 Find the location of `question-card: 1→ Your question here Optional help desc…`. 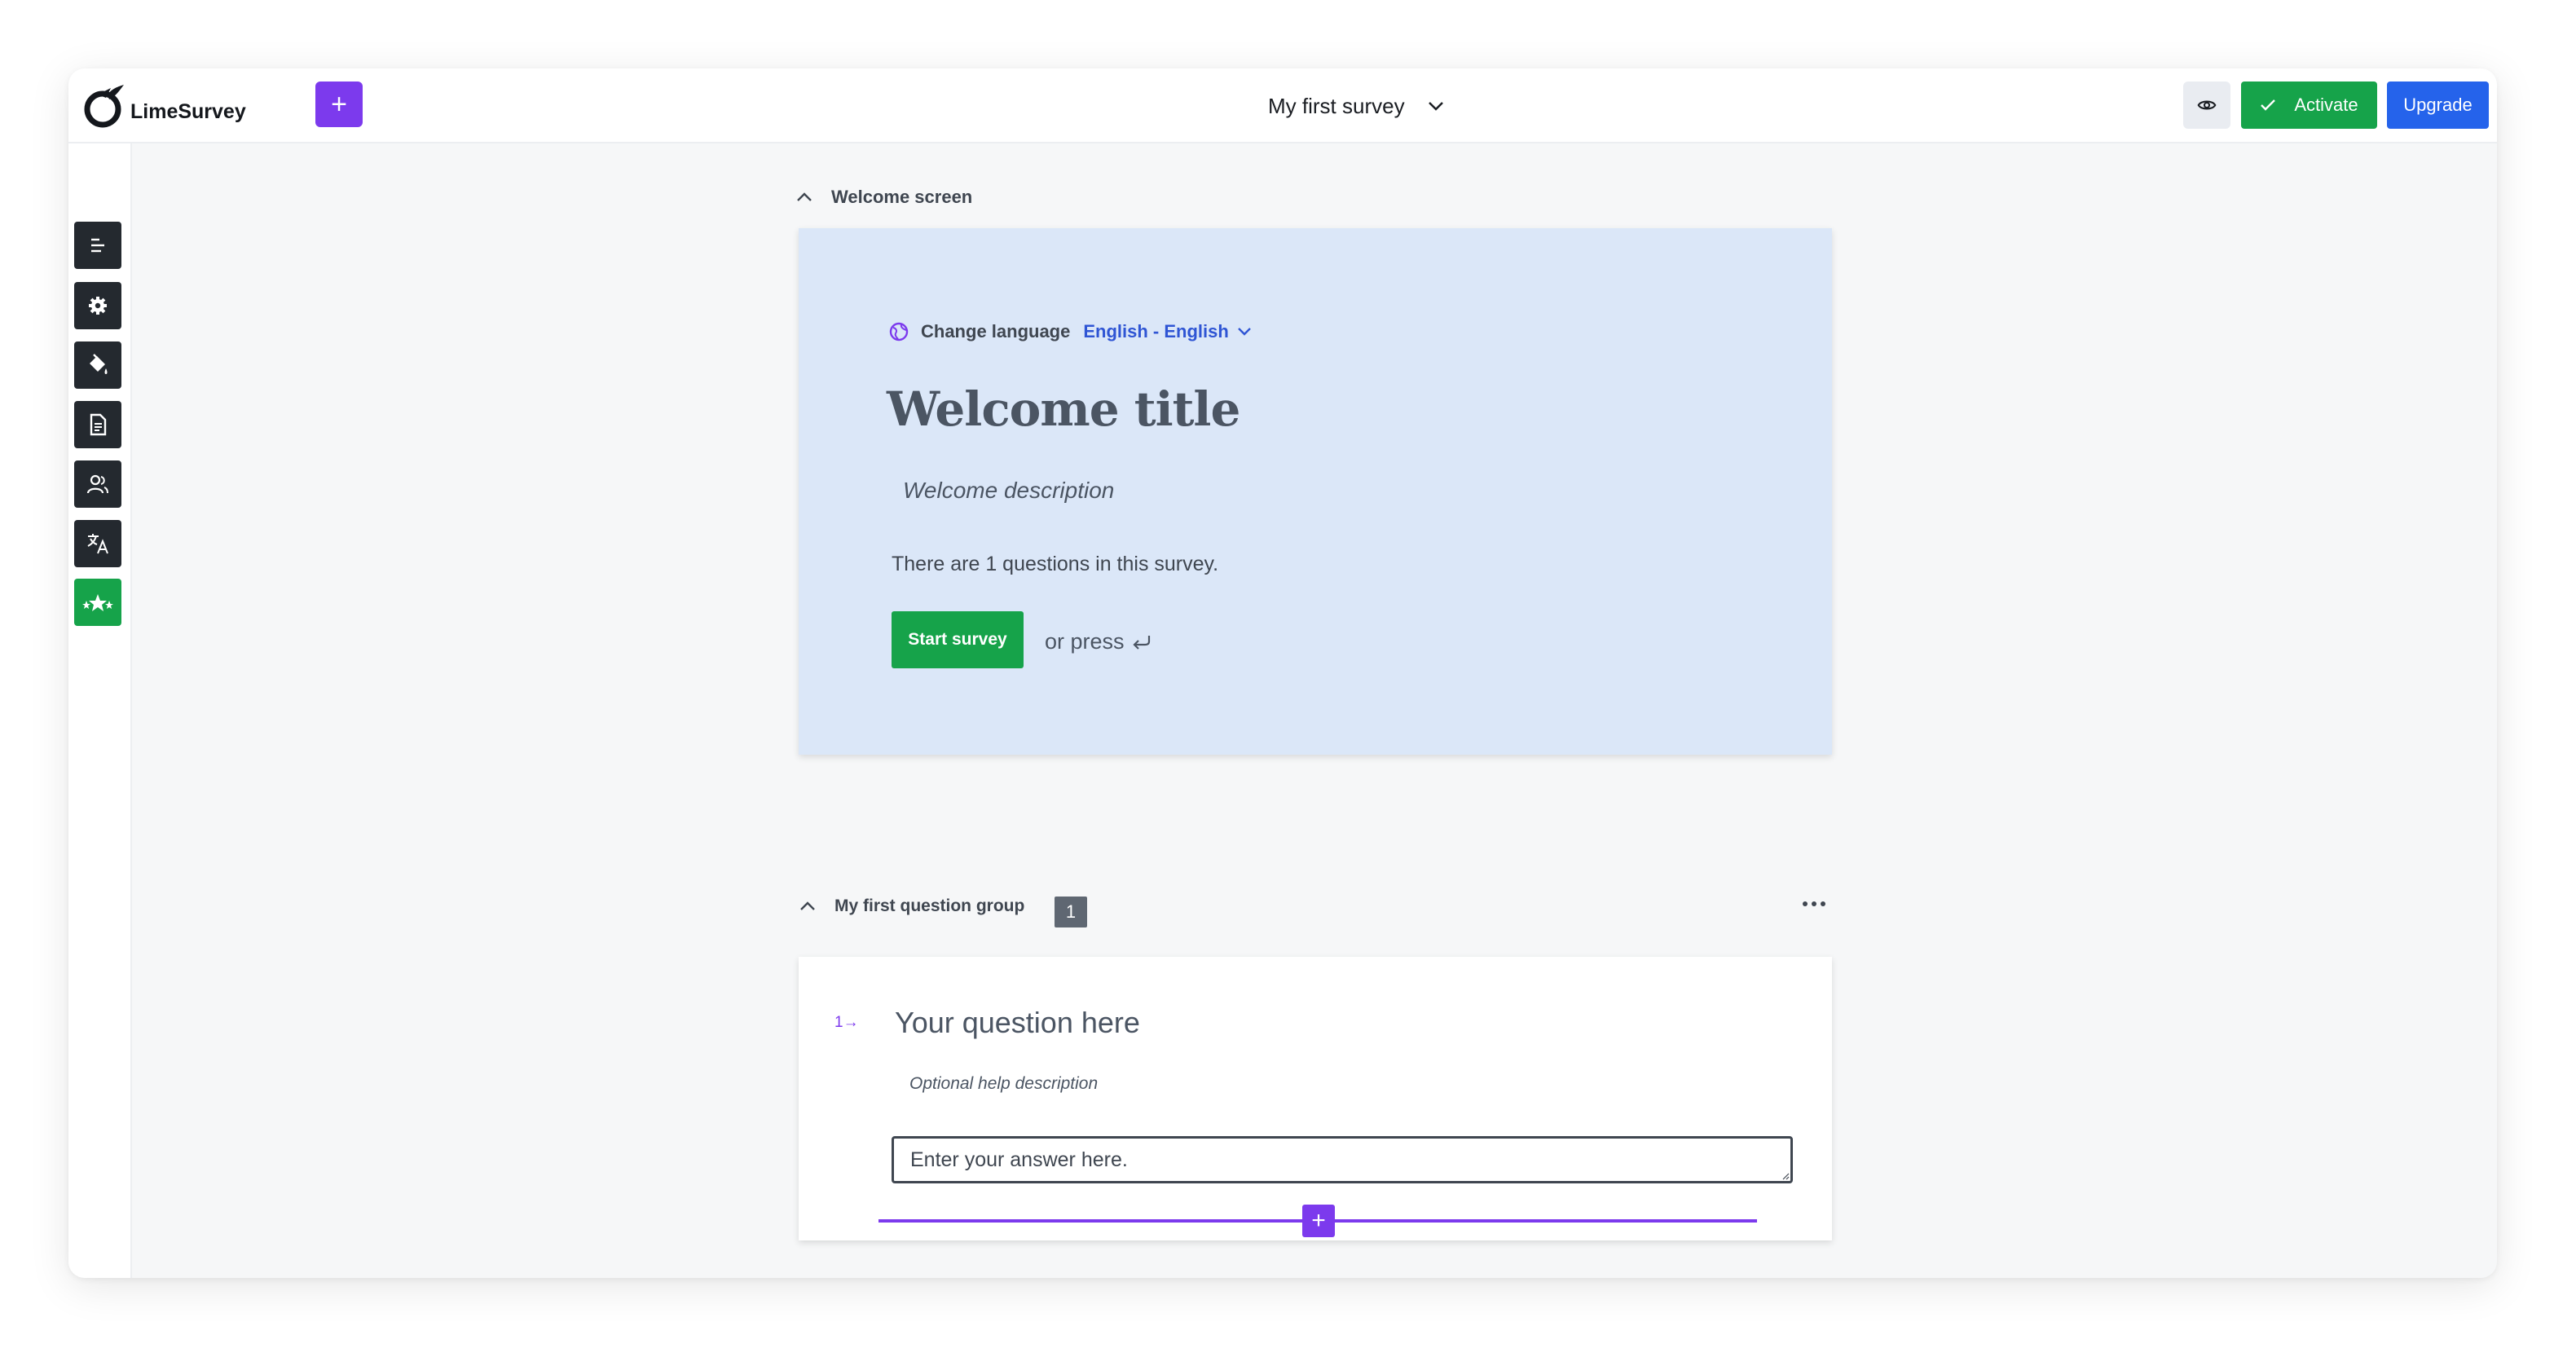

question-card: 1→ Your question here Optional help desc… is located at coordinates (1316, 1098).